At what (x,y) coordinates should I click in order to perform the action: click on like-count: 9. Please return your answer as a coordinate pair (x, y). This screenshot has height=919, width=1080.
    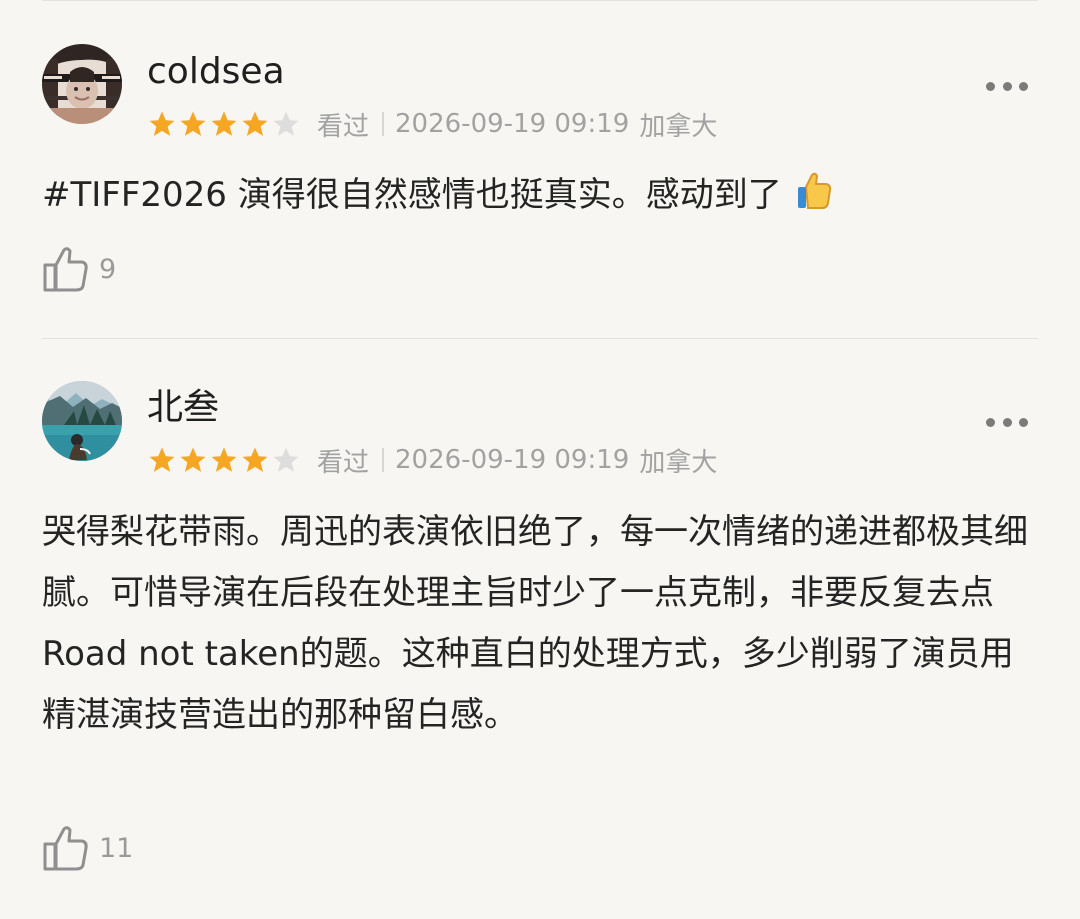
    Looking at the image, I should click on (108, 269).